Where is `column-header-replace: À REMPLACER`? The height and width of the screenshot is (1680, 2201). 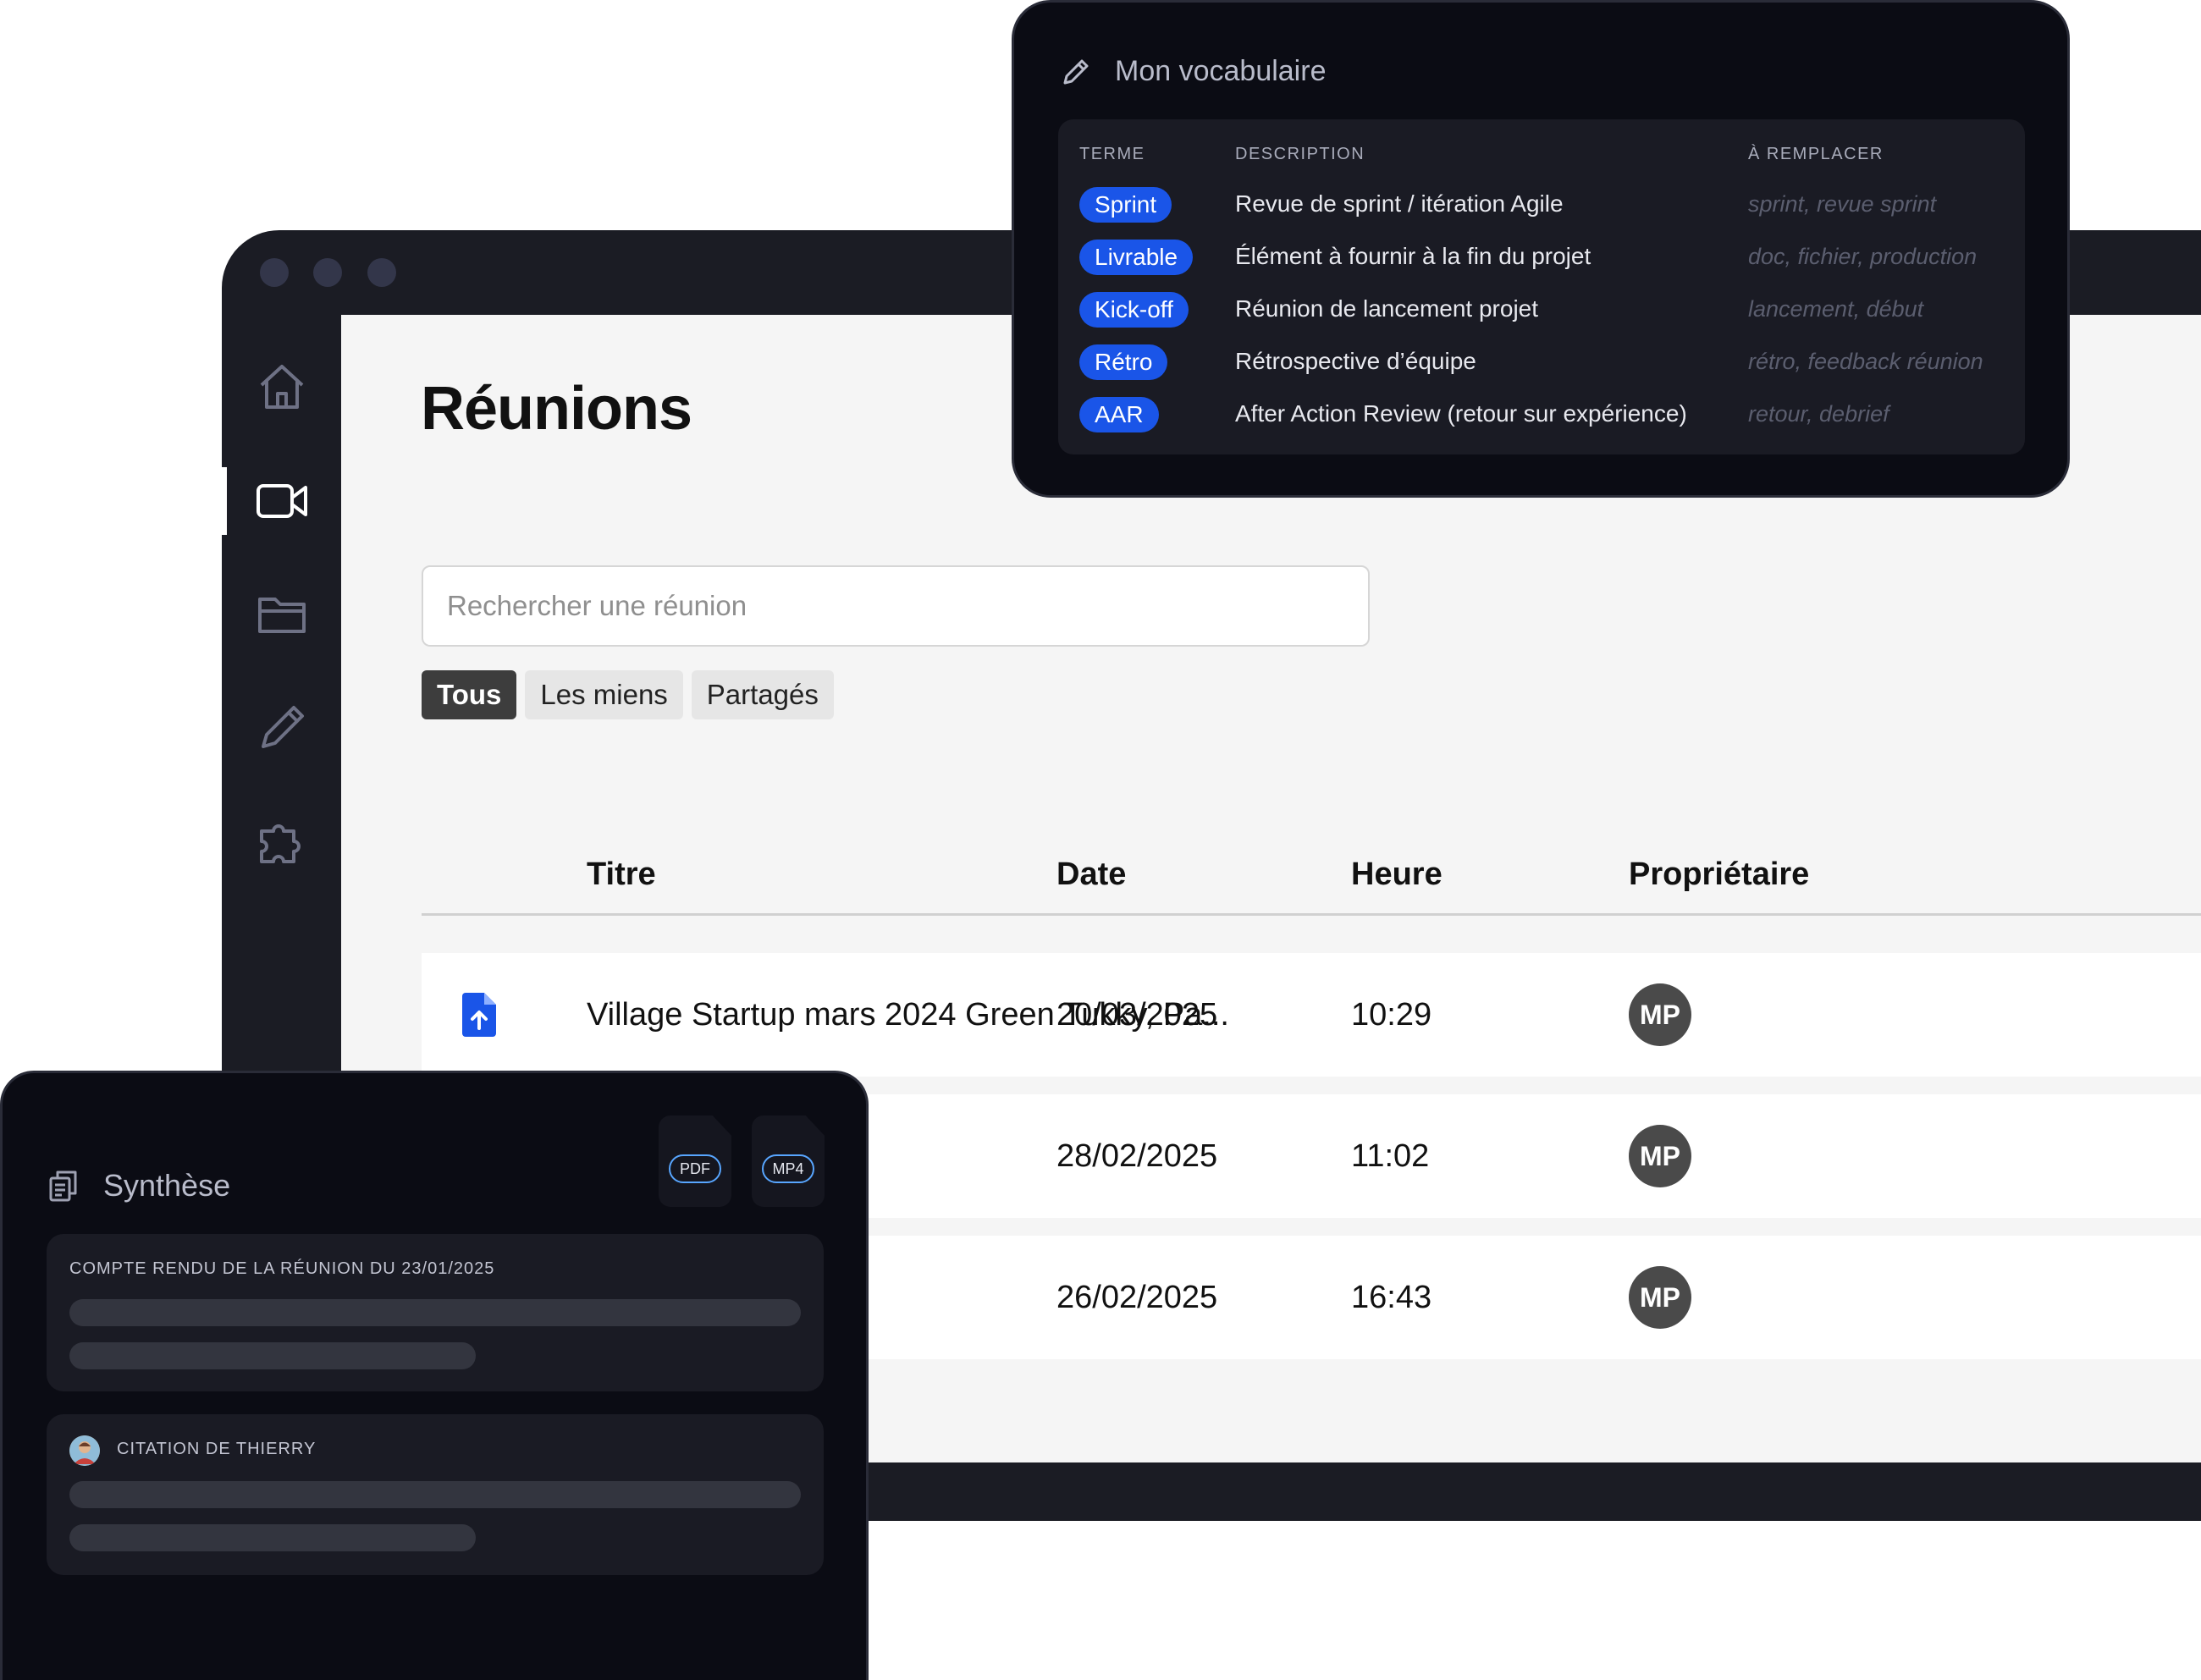
column-header-replace: À REMPLACER is located at coordinates (1816, 154).